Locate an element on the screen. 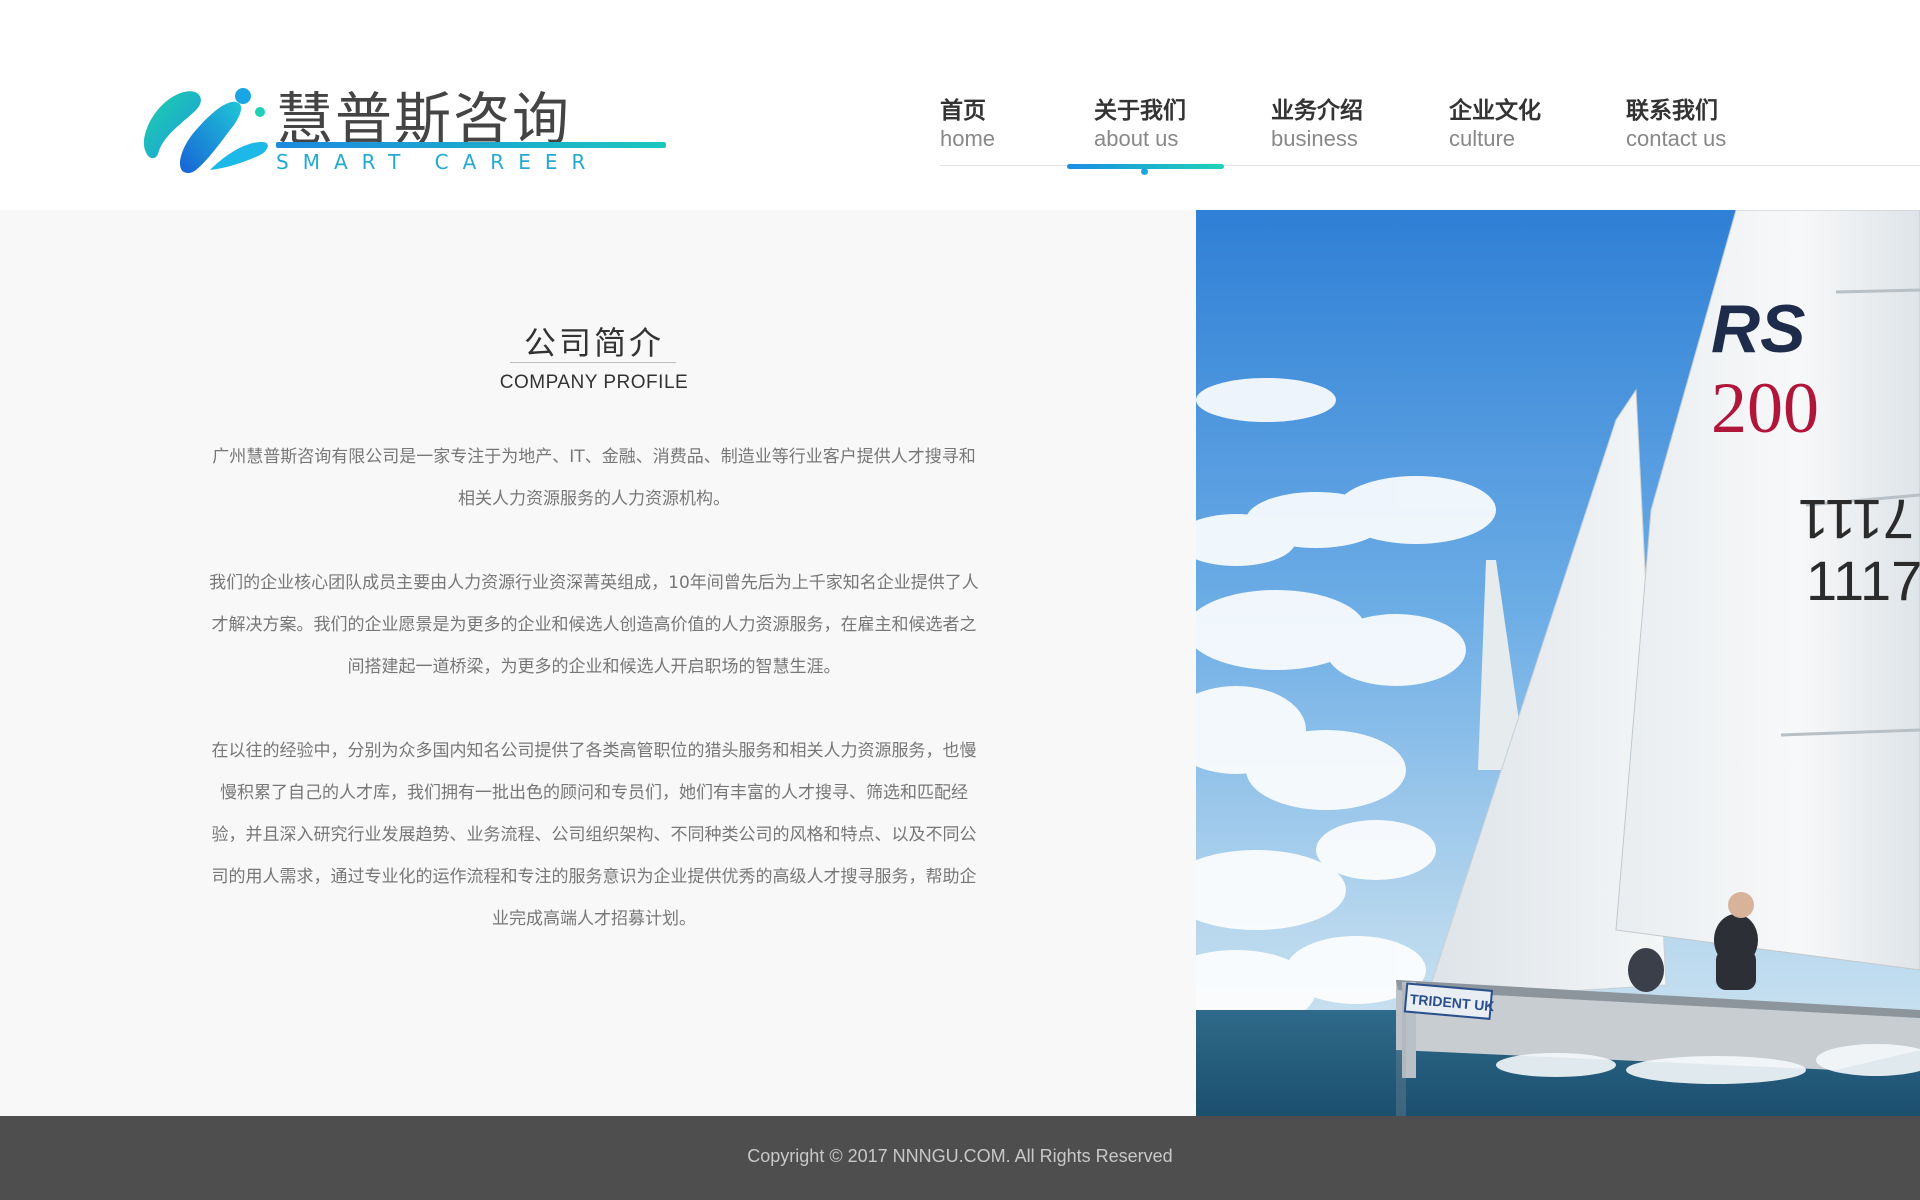  nav-item-label-en: culture is located at coordinates (1482, 138).